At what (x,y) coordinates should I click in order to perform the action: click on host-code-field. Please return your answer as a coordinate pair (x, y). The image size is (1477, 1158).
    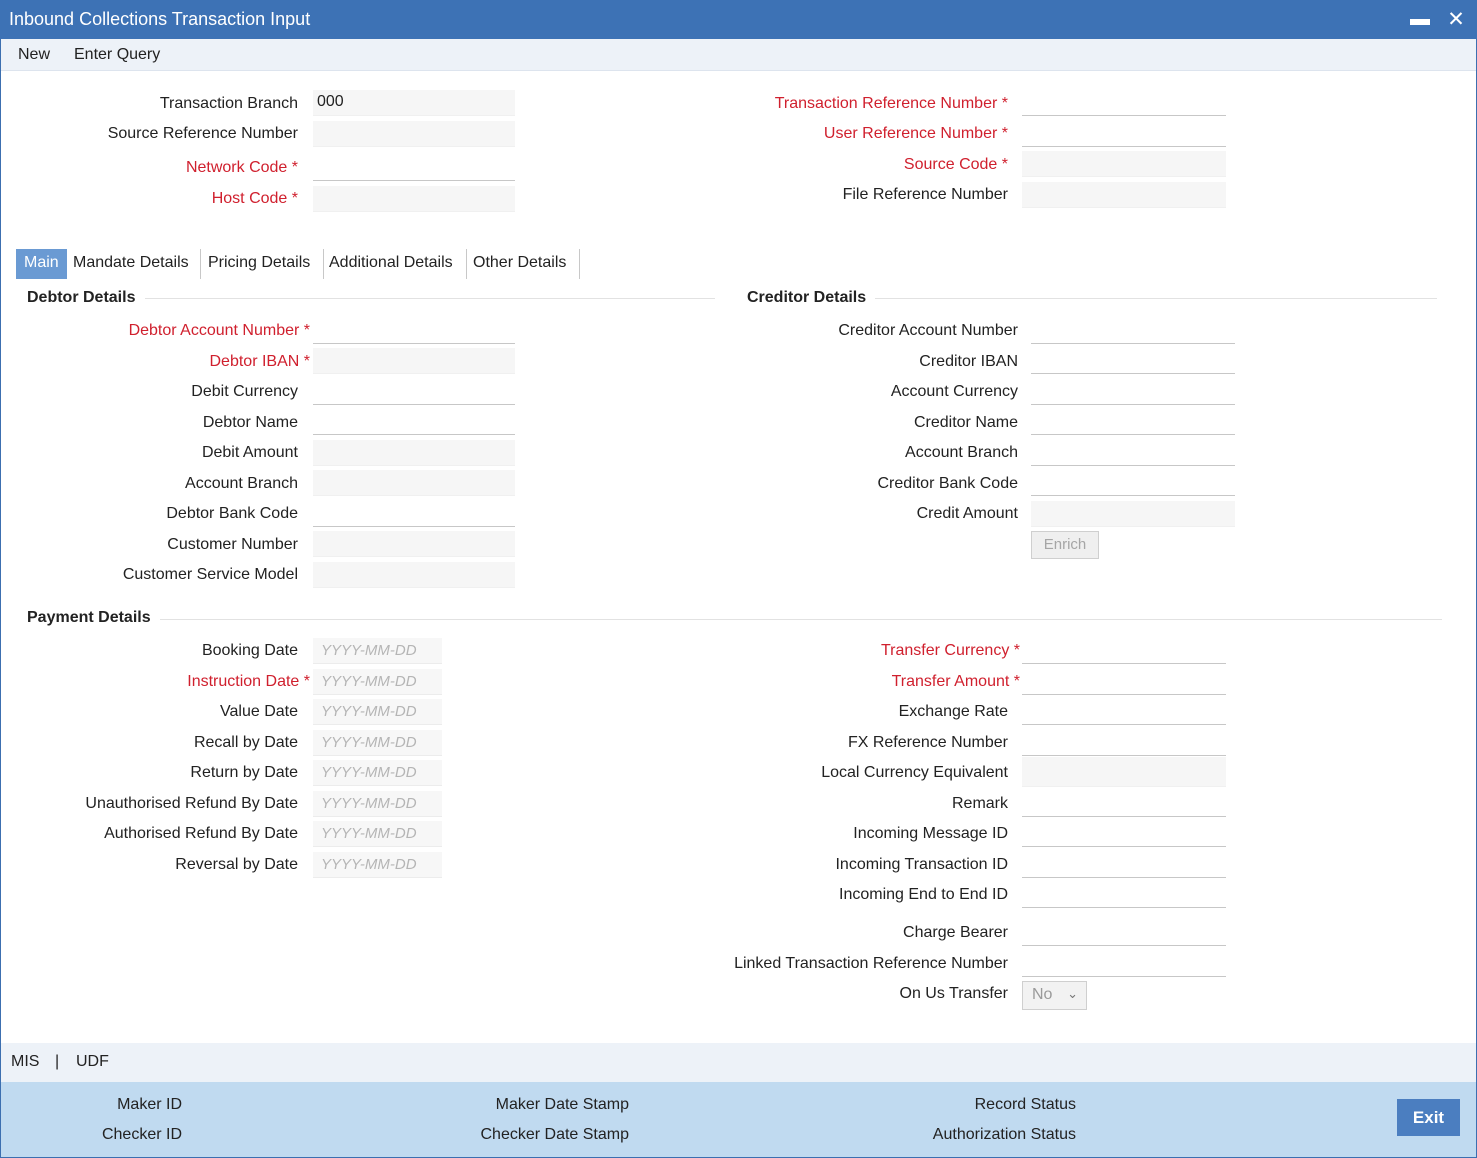
    Looking at the image, I should click on (414, 199).